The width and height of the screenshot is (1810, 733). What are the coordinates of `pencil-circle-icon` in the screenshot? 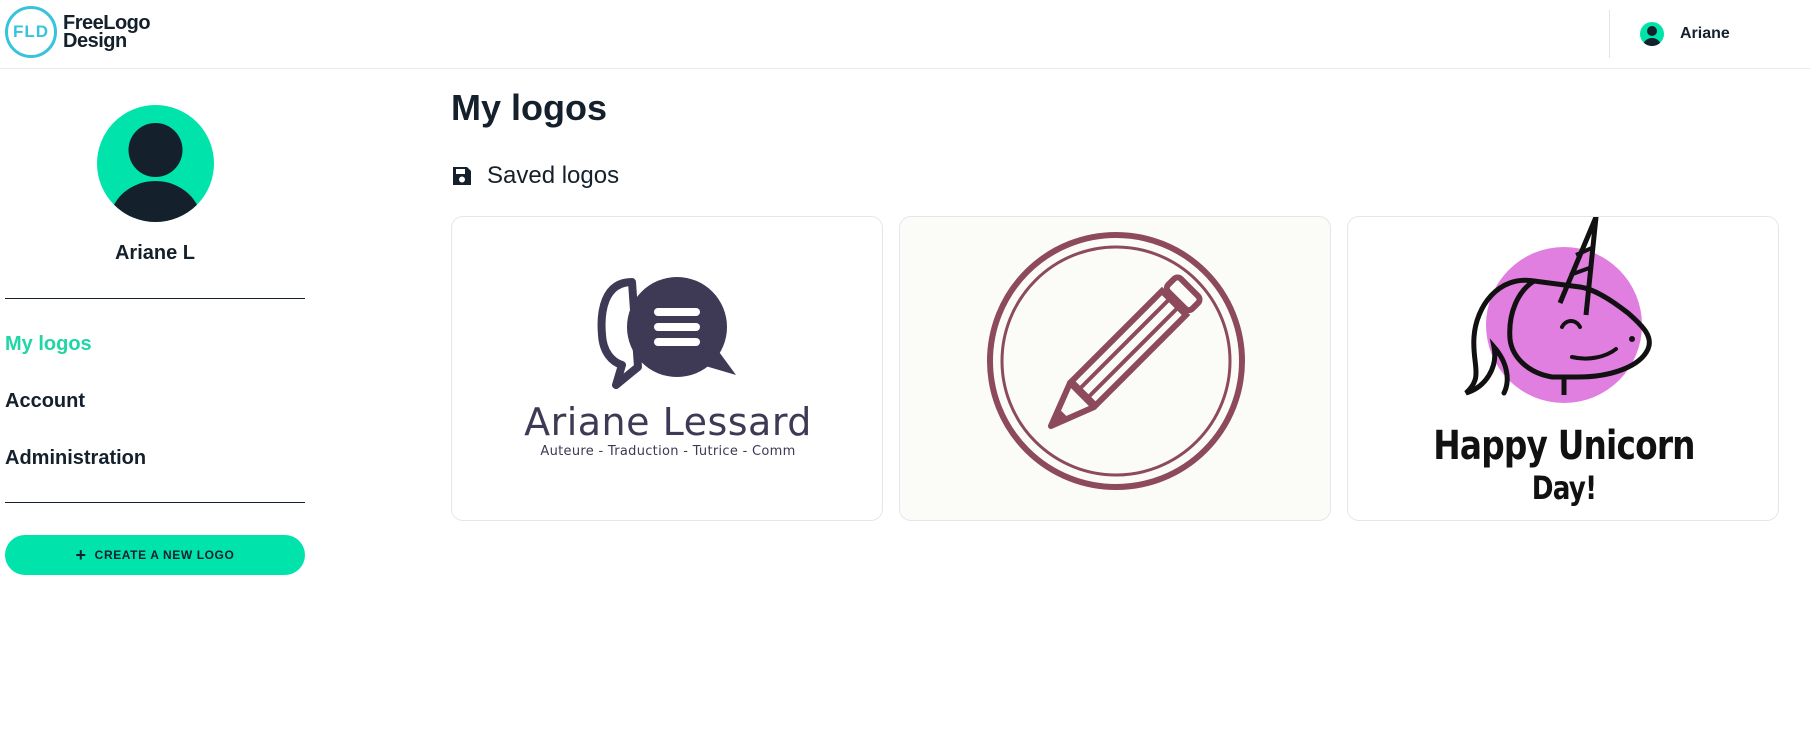 It's located at (1116, 361).